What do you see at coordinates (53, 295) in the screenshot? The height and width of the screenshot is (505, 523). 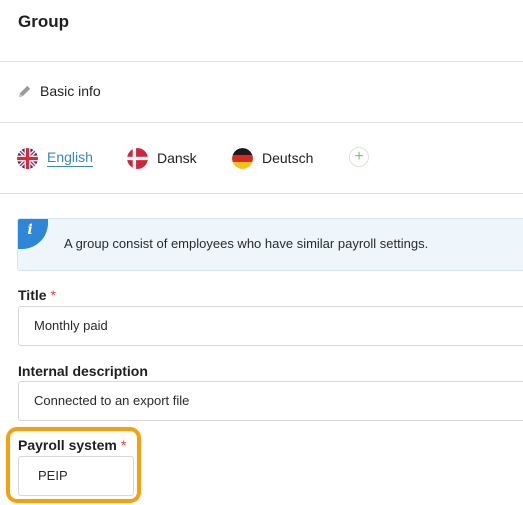 I see `required-marker: *` at bounding box center [53, 295].